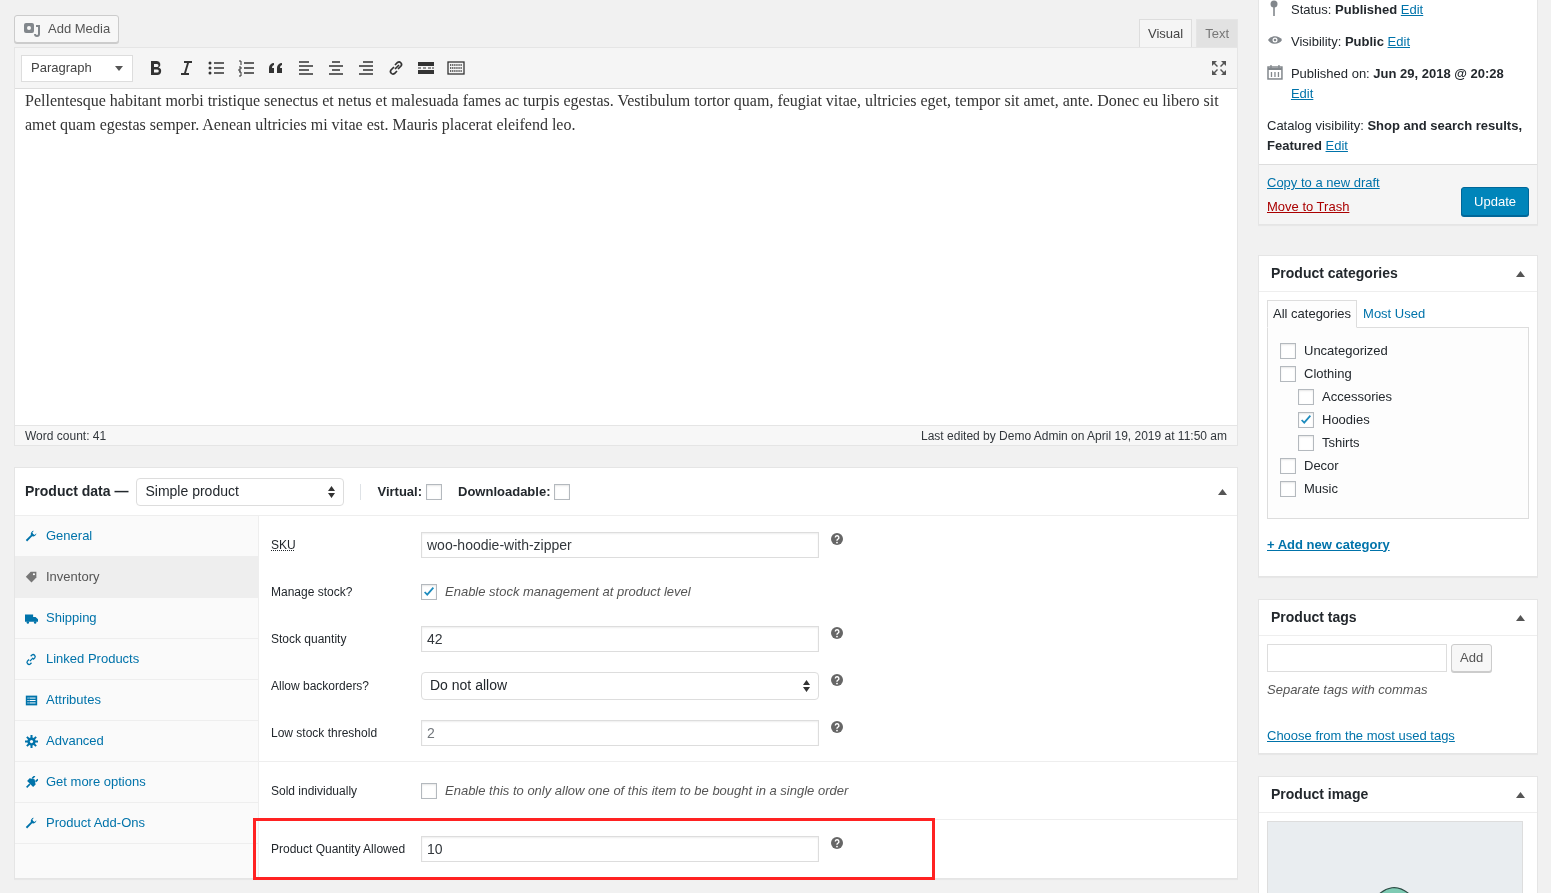 This screenshot has height=893, width=1551. I want to click on add-category-link: + Add new category, so click(1328, 544).